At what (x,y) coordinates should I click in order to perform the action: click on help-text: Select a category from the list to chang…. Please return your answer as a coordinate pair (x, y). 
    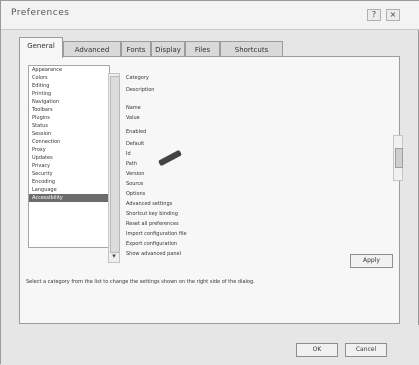
    Looking at the image, I should click on (140, 282).